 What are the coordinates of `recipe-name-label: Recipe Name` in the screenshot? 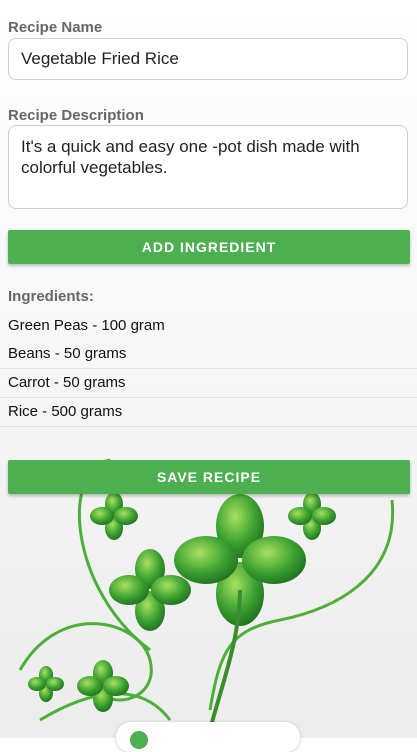 It's located at (55, 27).